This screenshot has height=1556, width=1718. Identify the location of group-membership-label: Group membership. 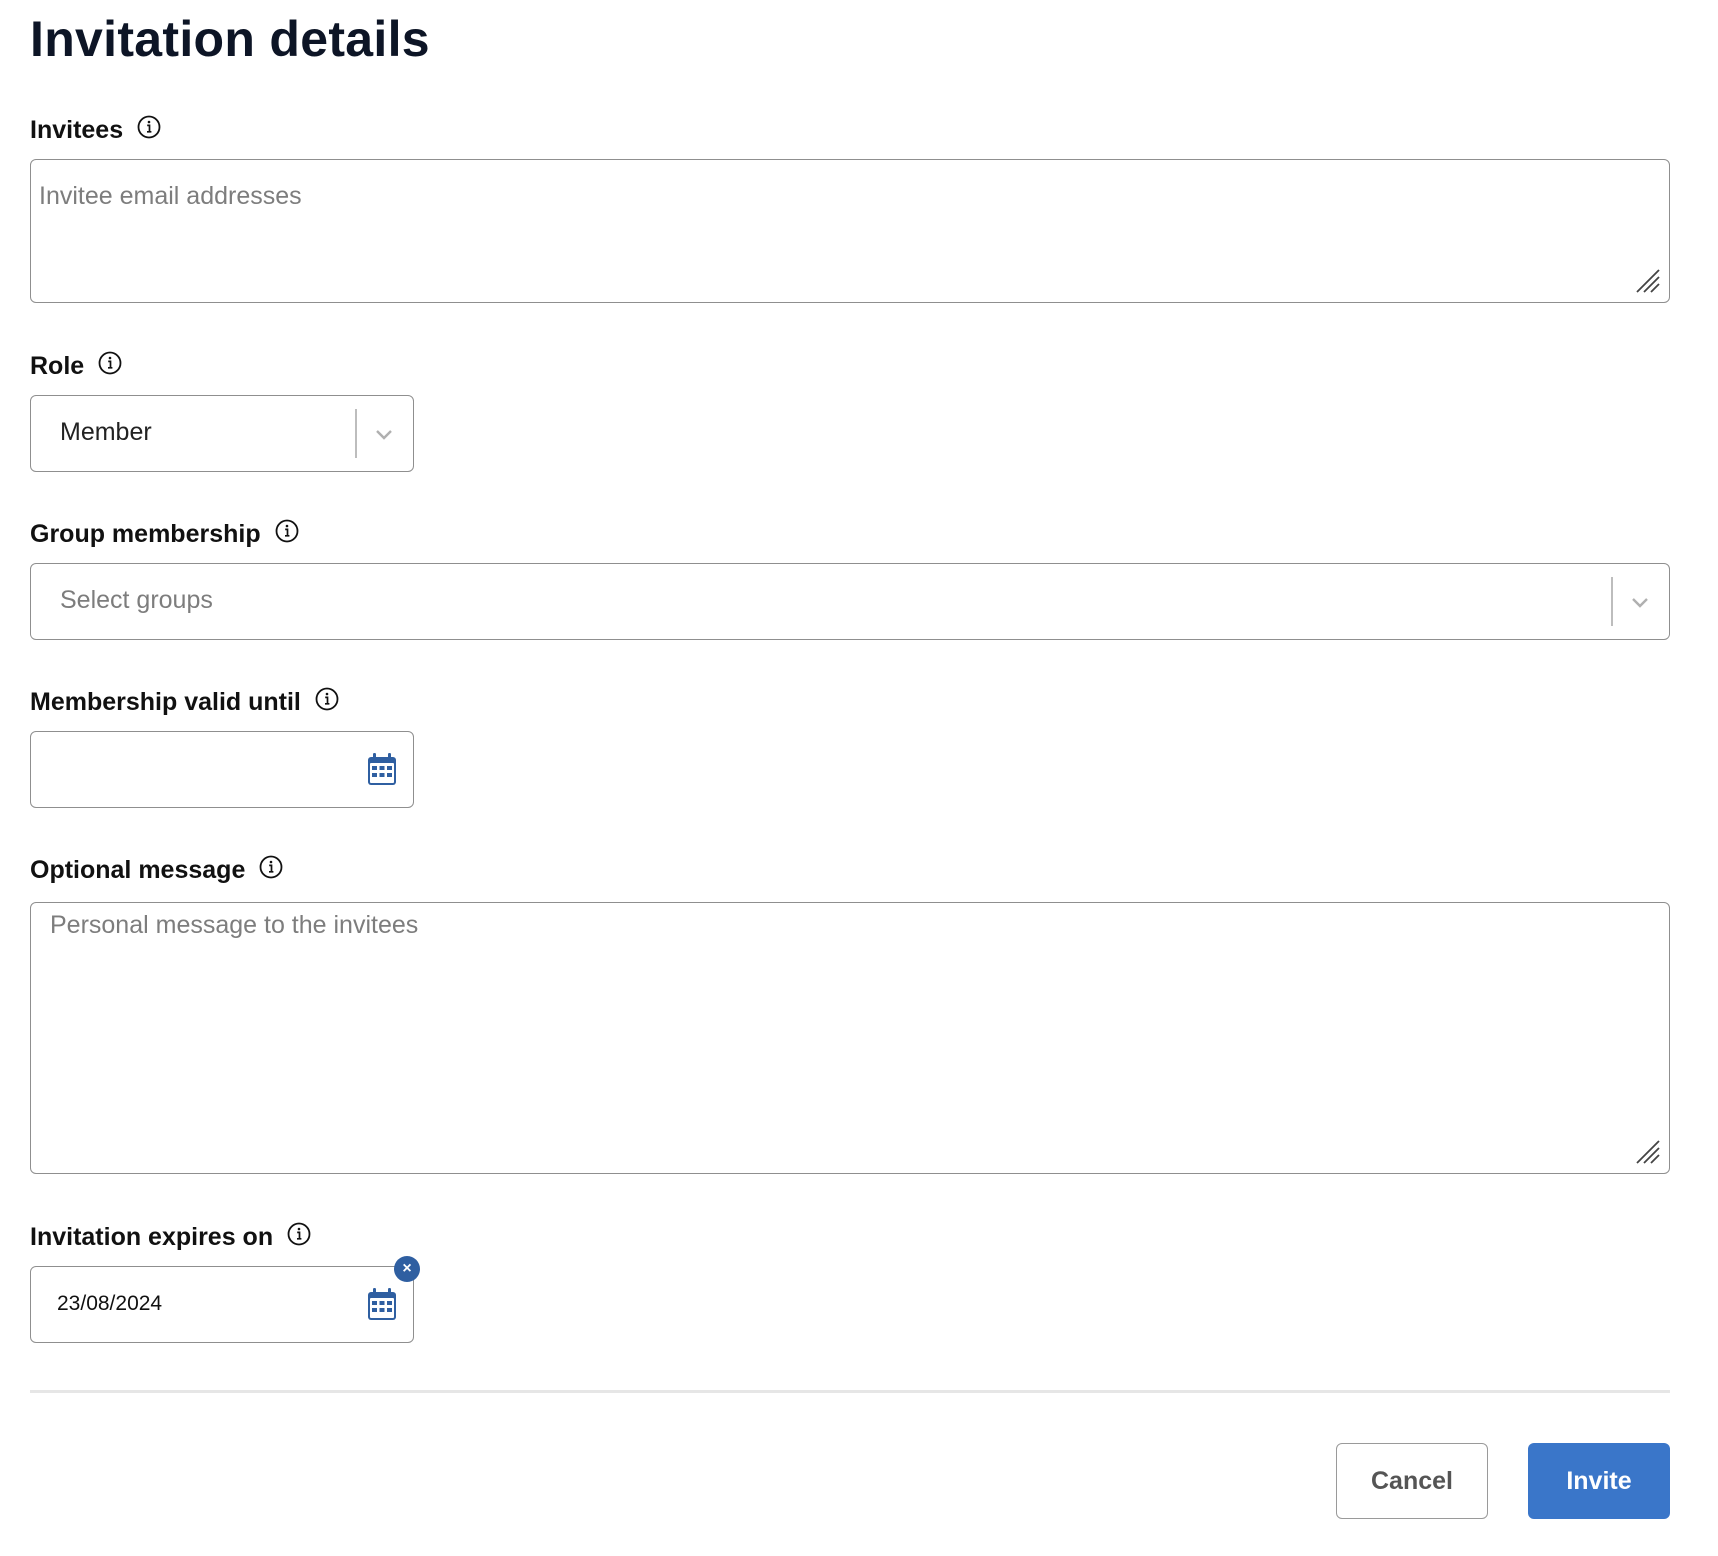
(145, 533).